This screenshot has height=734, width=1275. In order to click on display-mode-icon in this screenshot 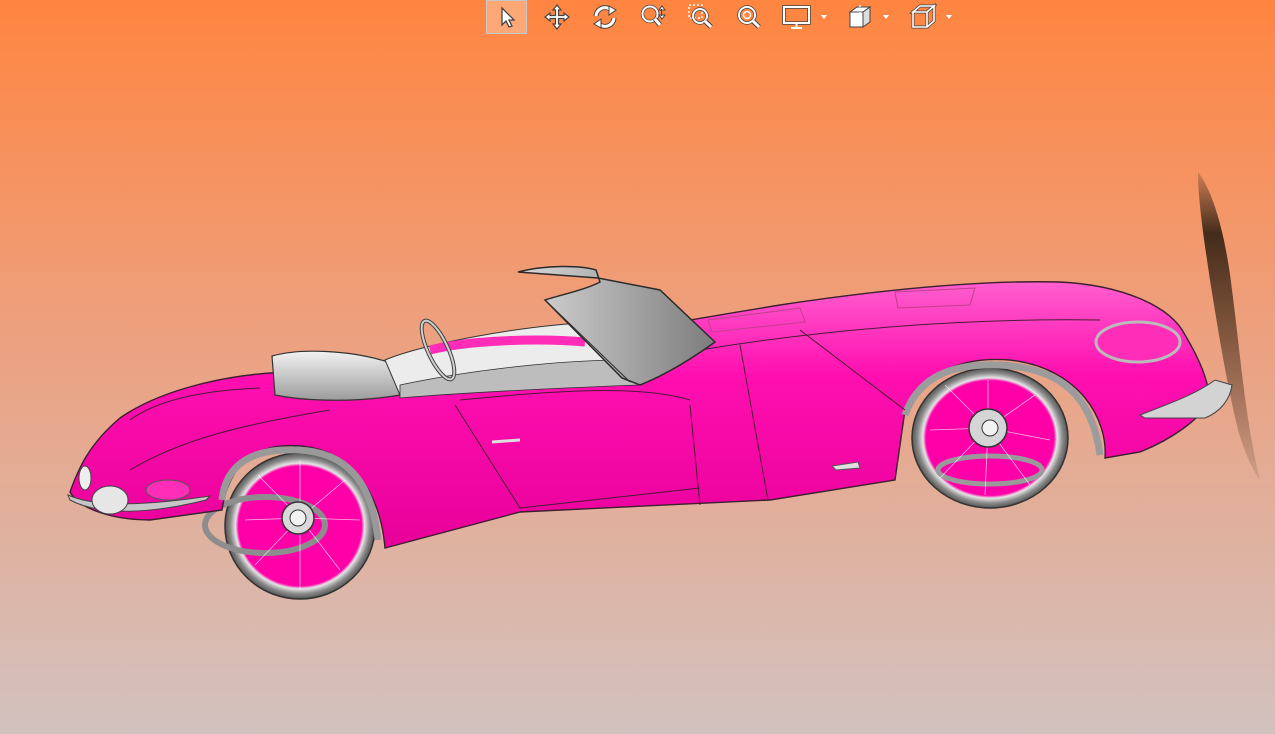, I will do `click(796, 17)`.